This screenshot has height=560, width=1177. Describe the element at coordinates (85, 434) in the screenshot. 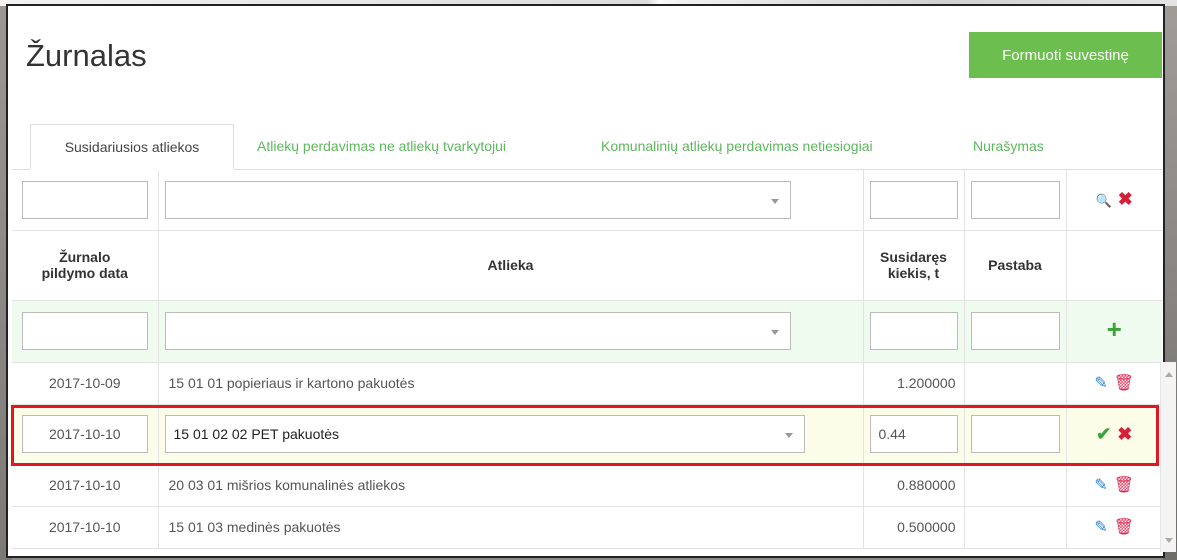

I see `edit-date-input: 2017-10-10` at that location.